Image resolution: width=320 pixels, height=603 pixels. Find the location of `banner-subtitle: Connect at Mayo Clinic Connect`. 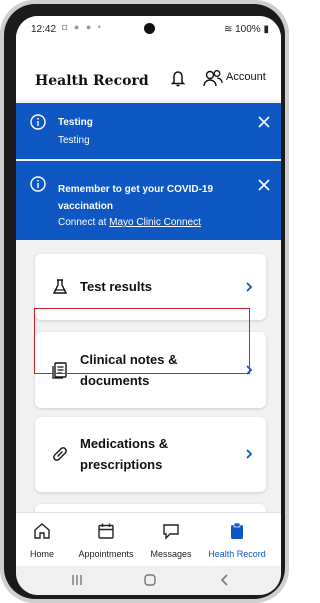

banner-subtitle: Connect at Mayo Clinic Connect is located at coordinates (129, 222).